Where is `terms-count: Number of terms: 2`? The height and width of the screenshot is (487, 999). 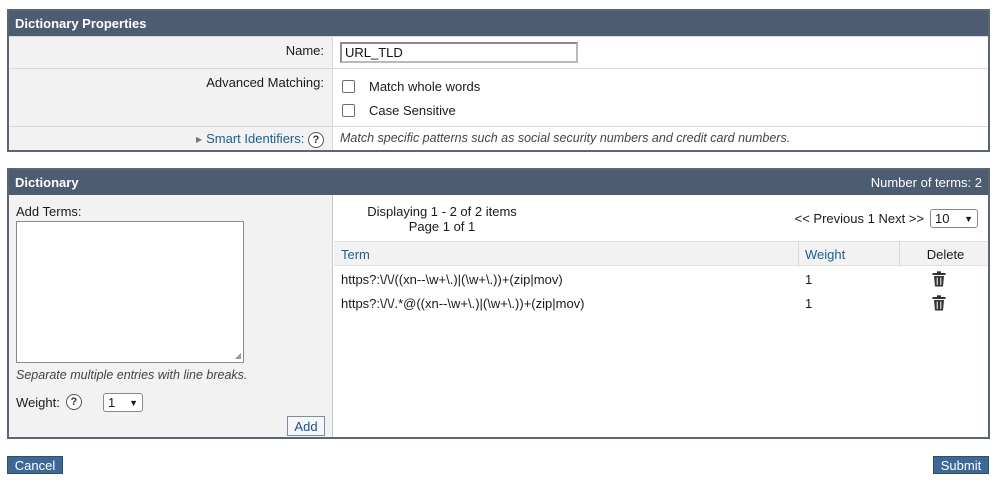
terms-count: Number of terms: 2 is located at coordinates (926, 182).